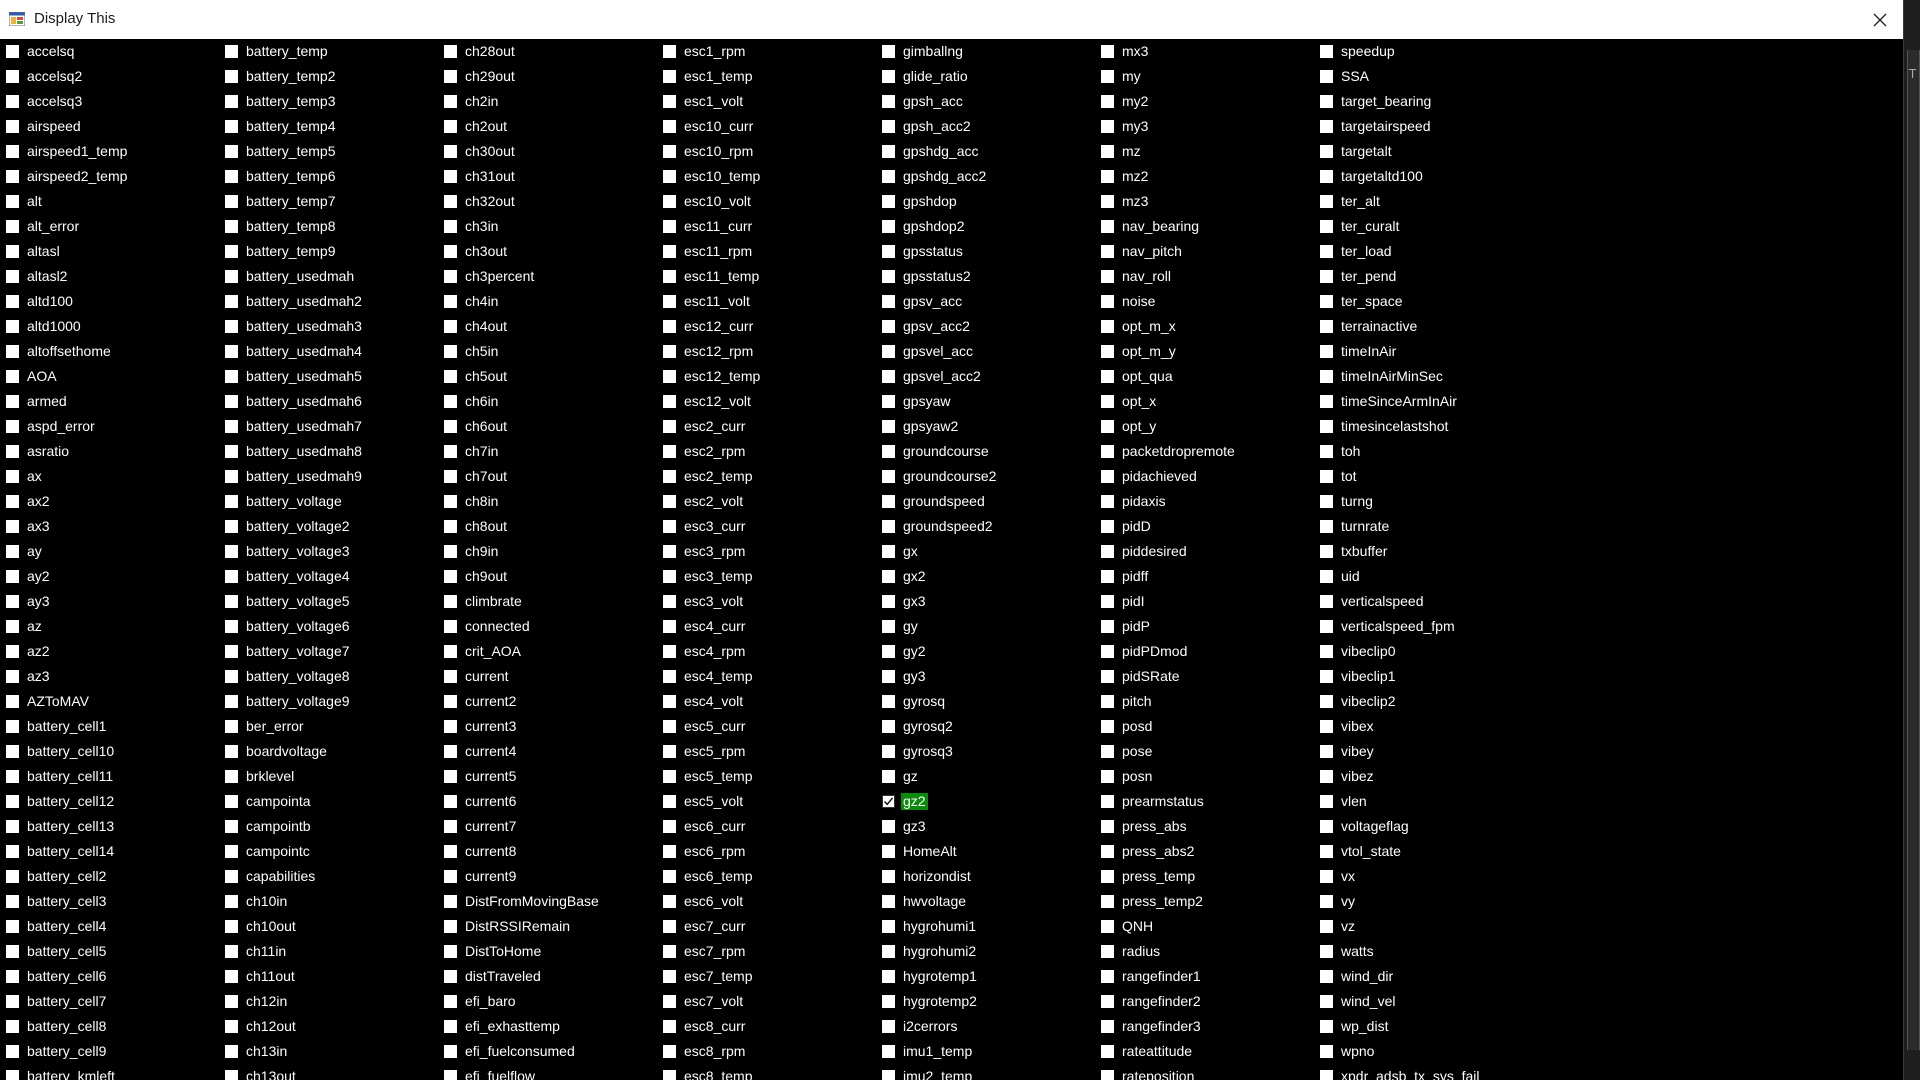  What do you see at coordinates (1204, 676) in the screenshot?
I see `checkbox-item: pidSRate` at bounding box center [1204, 676].